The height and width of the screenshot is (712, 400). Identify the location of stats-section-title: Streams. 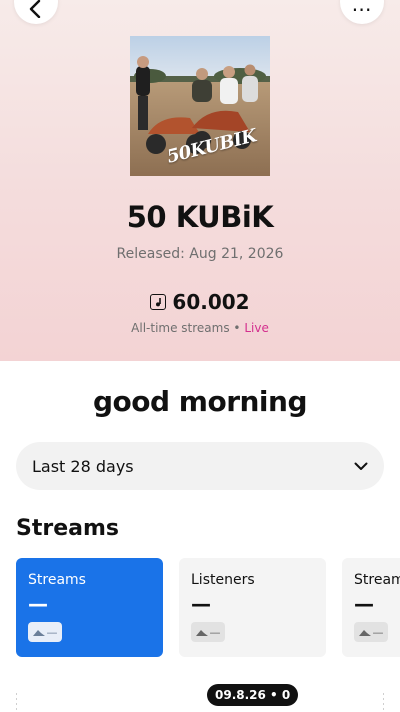
(67, 528).